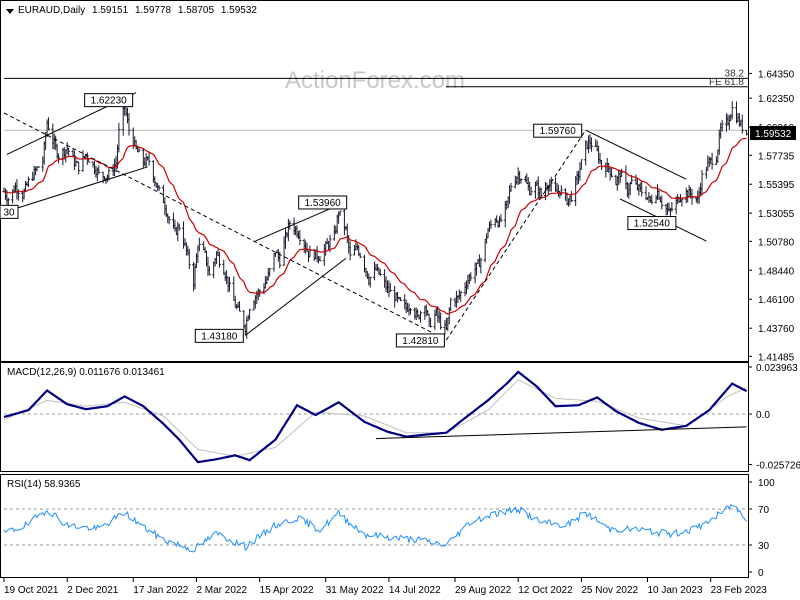 The width and height of the screenshot is (800, 600). Describe the element at coordinates (776, 156) in the screenshot. I see `price-axis-label: 1.57735` at that location.